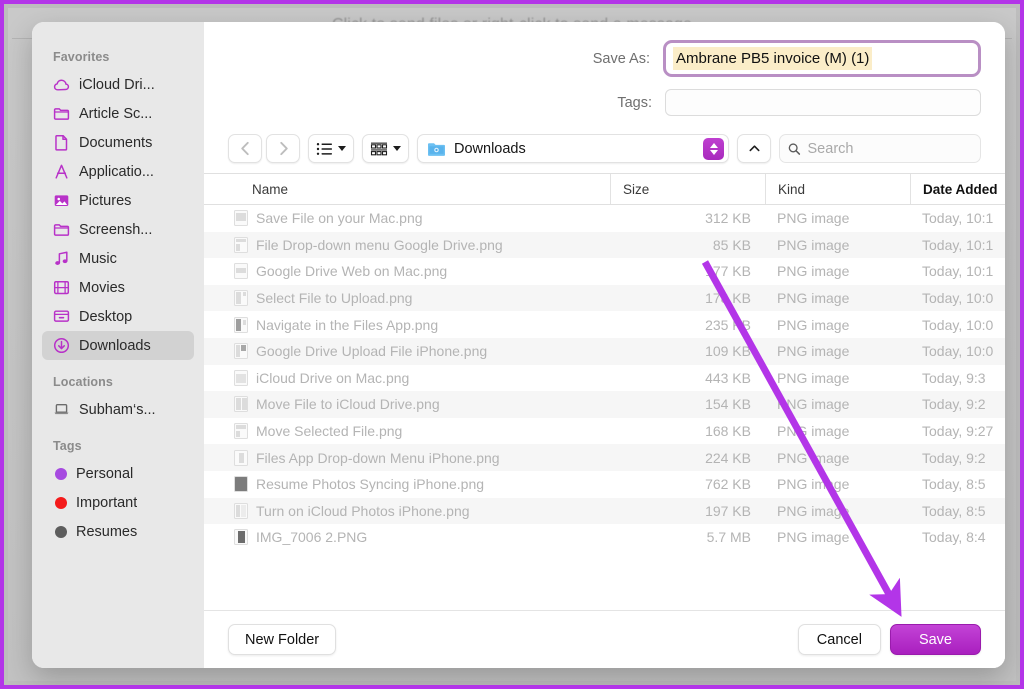  I want to click on chevron-up-icon, so click(754, 148).